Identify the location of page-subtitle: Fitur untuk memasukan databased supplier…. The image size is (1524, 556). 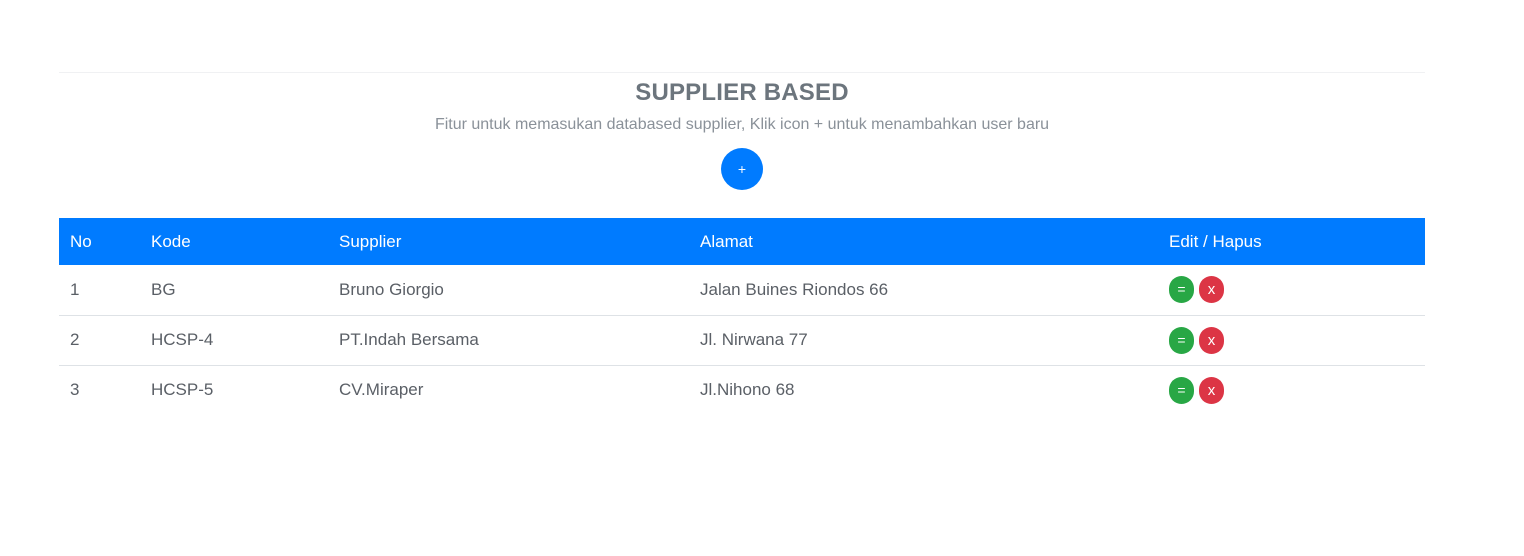
(742, 124).